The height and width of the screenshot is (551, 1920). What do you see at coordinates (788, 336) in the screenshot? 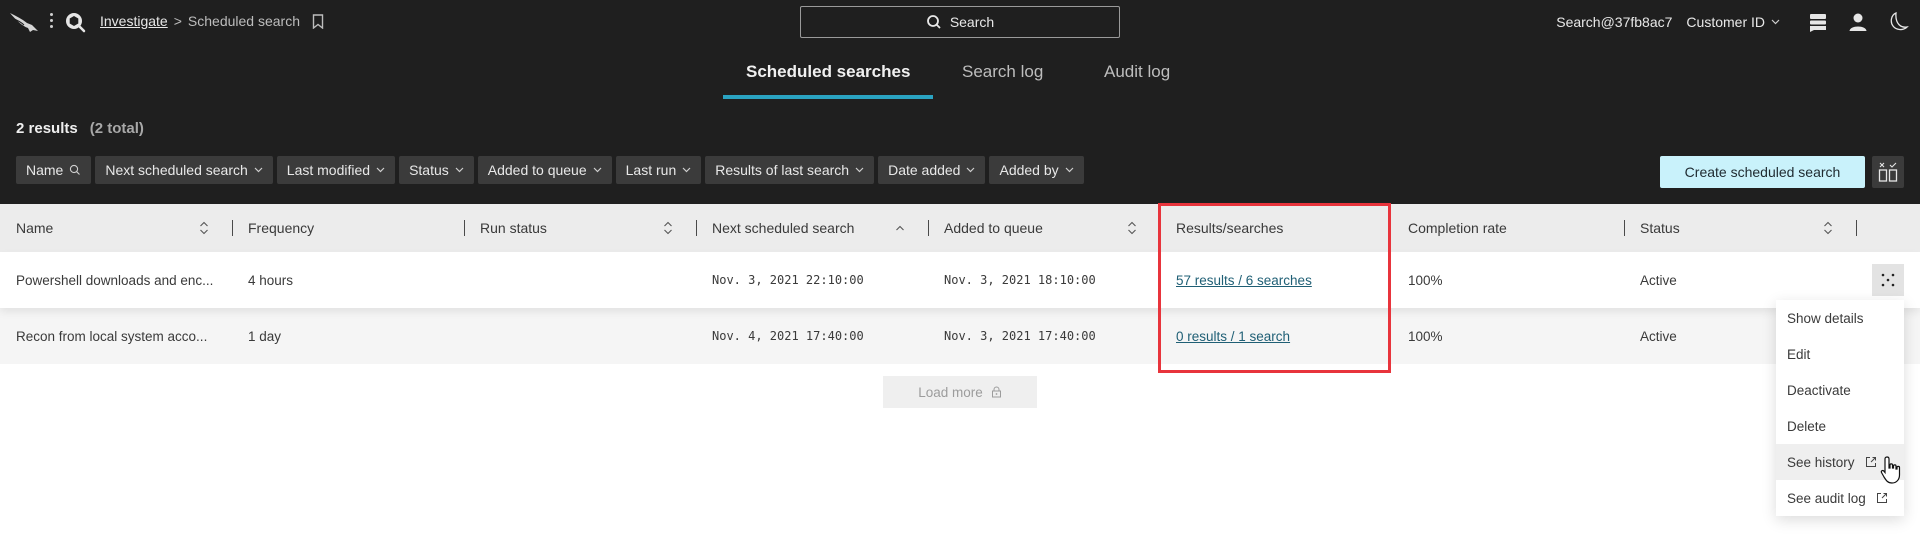
I see `cell-next-scheduled: Nov. 4, 2021 17:40:00` at bounding box center [788, 336].